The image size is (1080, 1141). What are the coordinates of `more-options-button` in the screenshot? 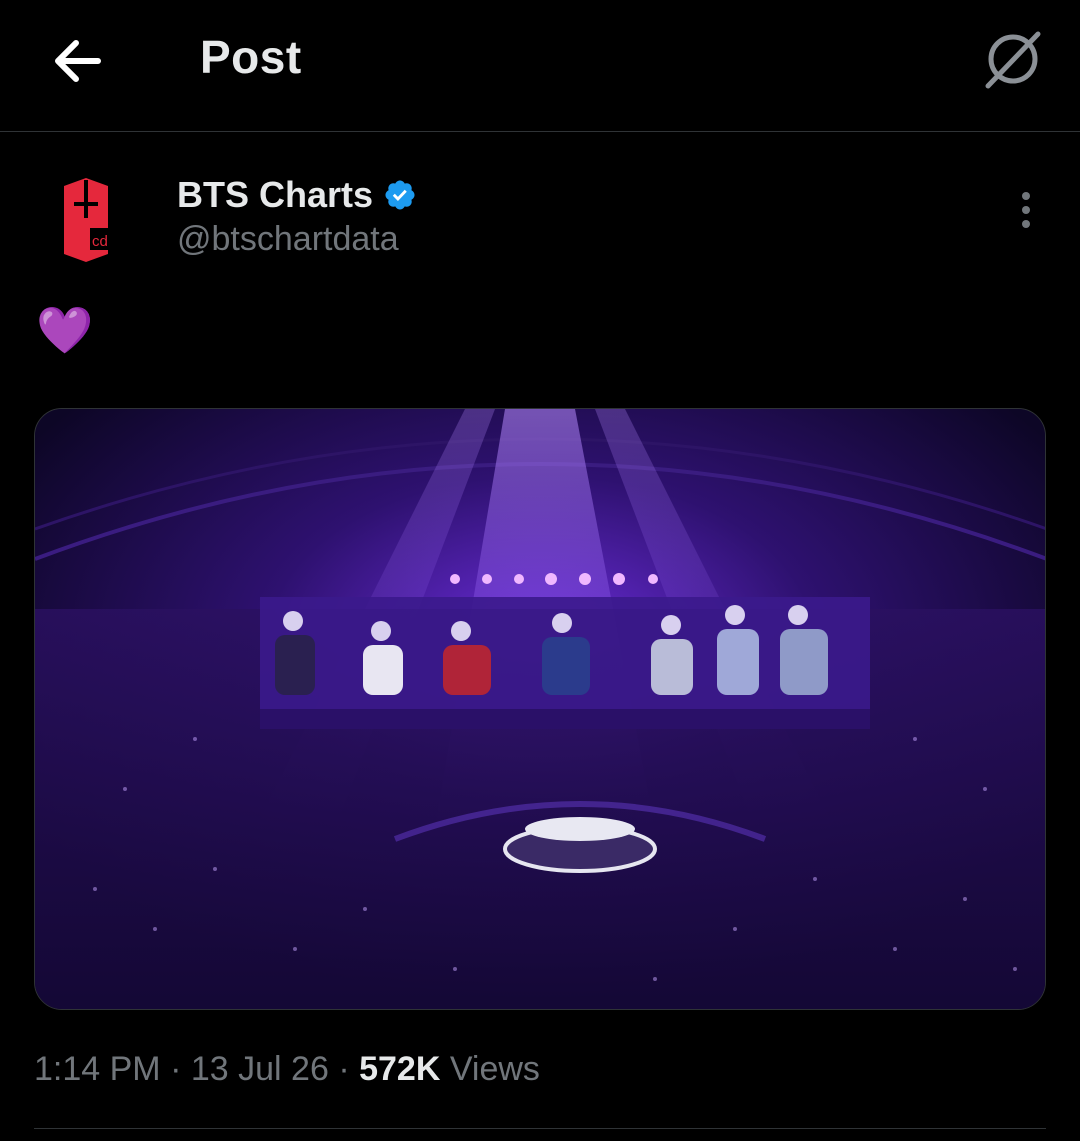 It's located at (1026, 210).